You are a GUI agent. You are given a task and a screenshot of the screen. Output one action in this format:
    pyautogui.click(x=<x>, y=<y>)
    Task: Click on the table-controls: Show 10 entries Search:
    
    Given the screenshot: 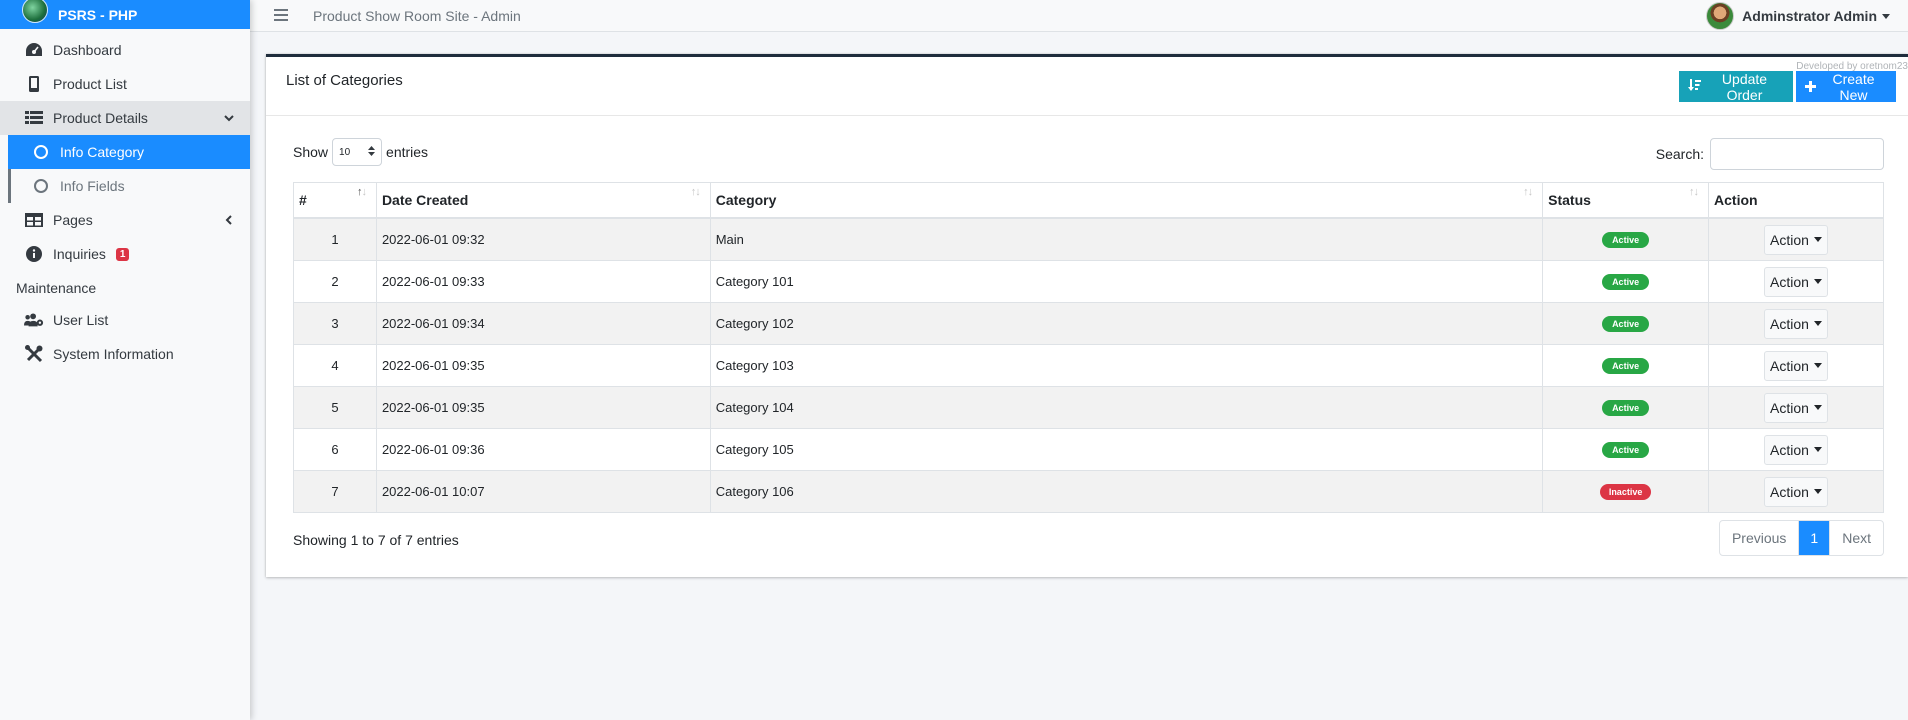 What is the action you would take?
    pyautogui.click(x=1087, y=154)
    